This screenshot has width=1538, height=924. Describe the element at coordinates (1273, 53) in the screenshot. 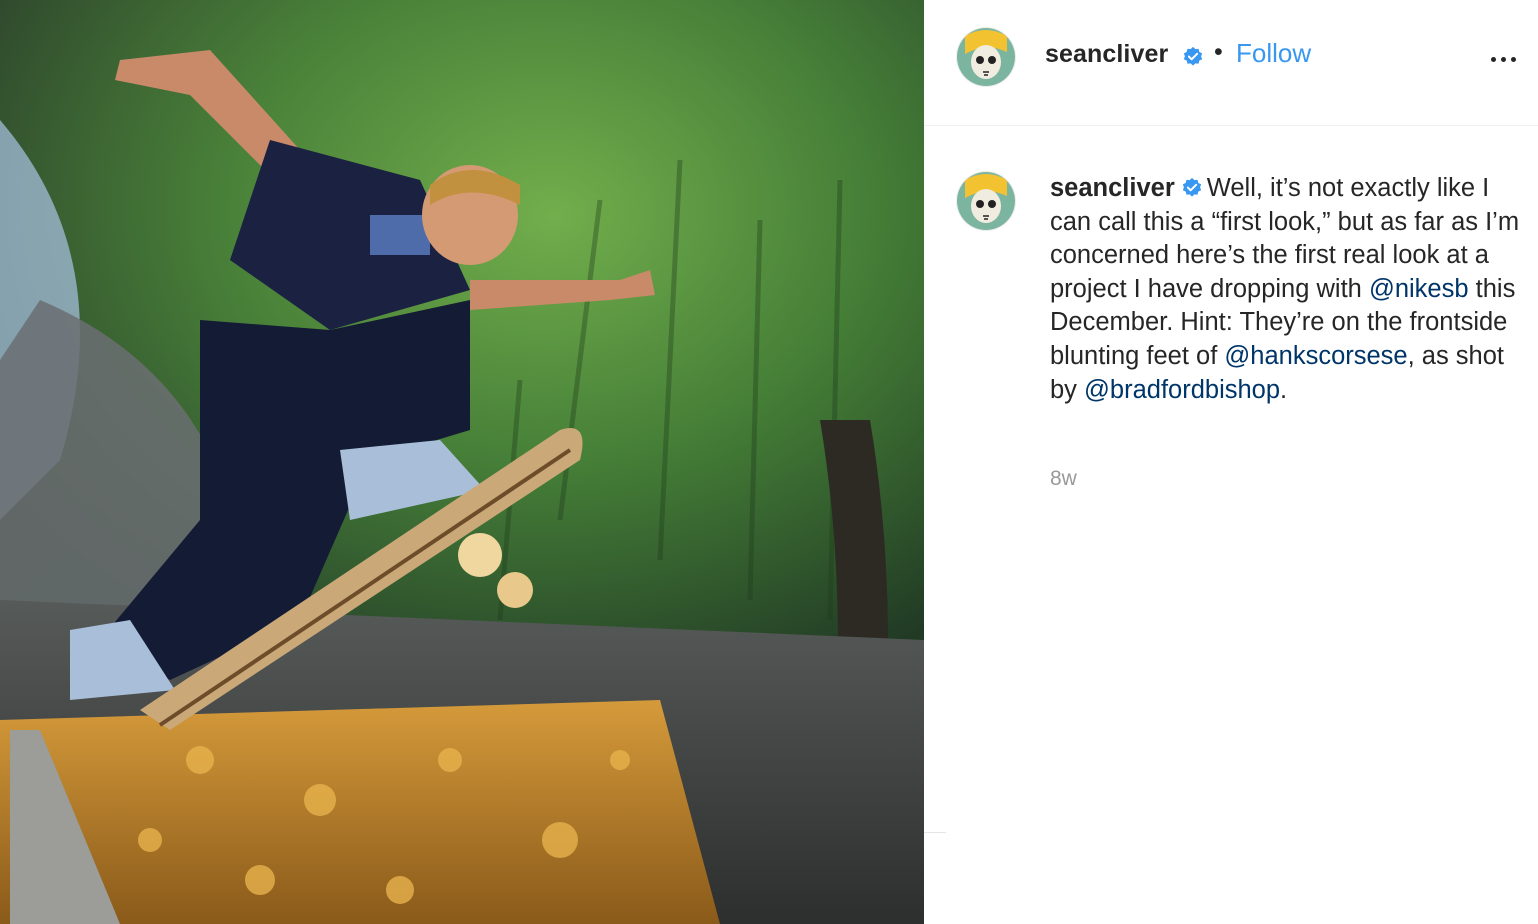

I see `follow-button: Follow` at that location.